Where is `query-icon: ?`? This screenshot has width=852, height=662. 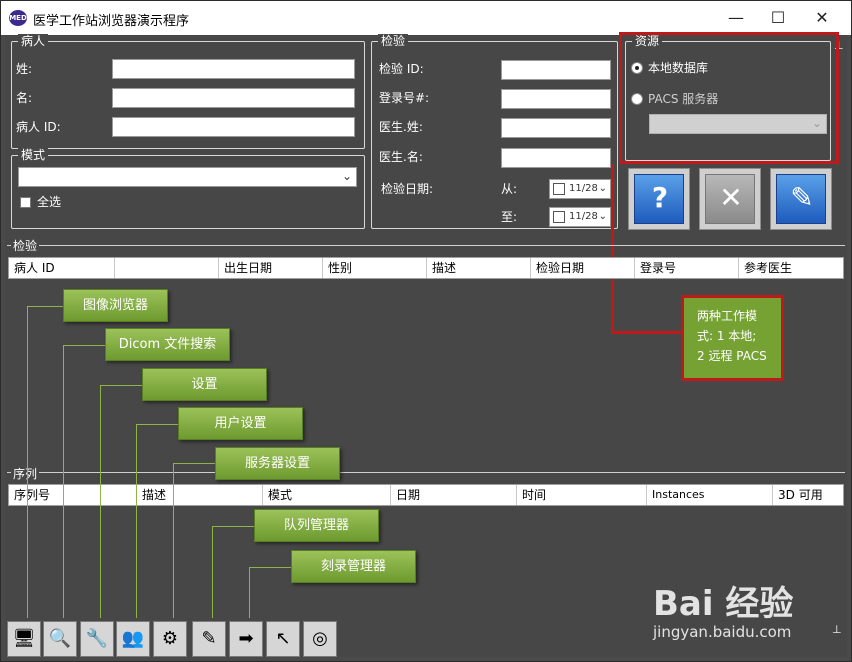 query-icon: ? is located at coordinates (660, 197).